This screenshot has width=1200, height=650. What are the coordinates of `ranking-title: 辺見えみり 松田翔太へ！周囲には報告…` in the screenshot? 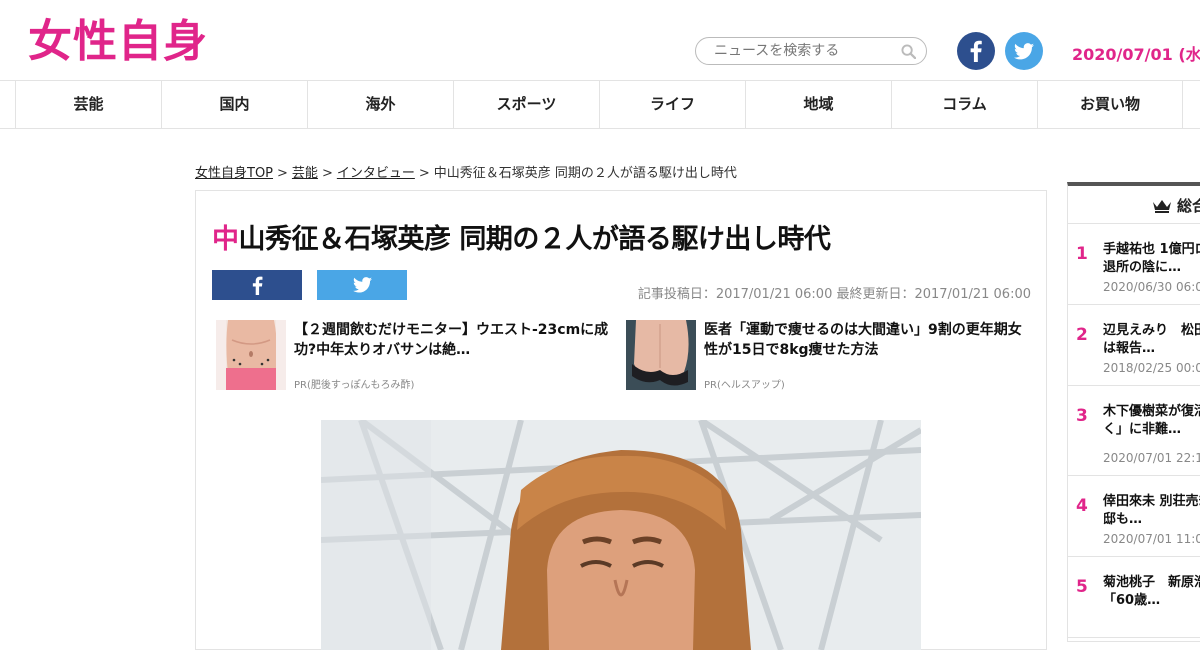 It's located at (1151, 340).